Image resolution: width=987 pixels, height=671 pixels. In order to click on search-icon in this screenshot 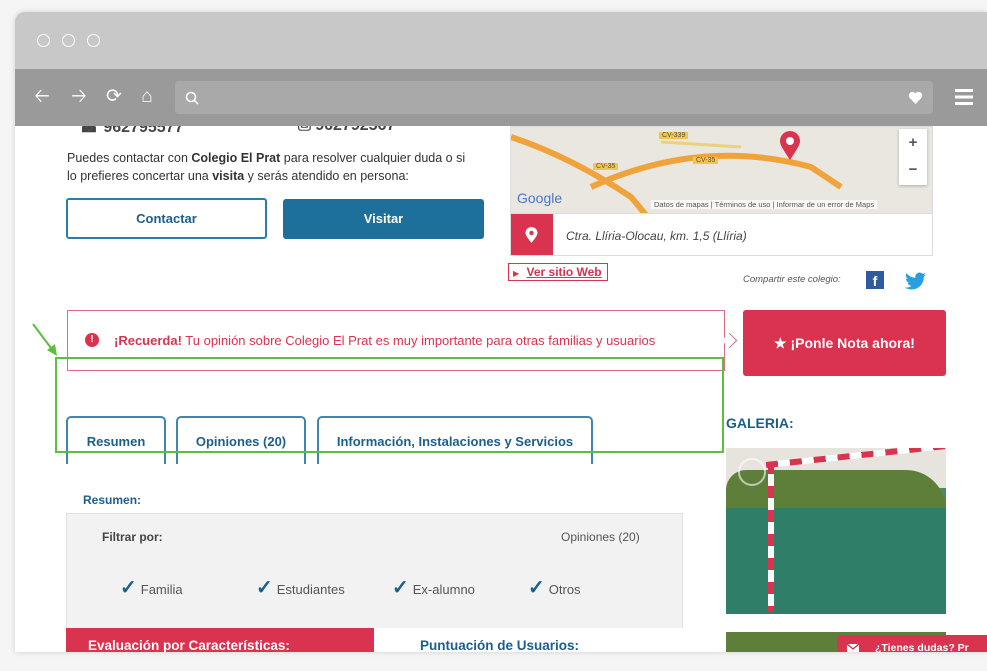, I will do `click(192, 98)`.